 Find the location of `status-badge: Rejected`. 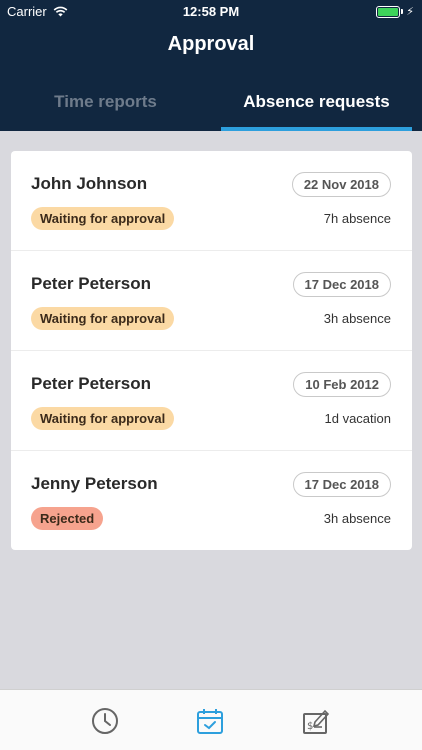

status-badge: Rejected is located at coordinates (67, 518).